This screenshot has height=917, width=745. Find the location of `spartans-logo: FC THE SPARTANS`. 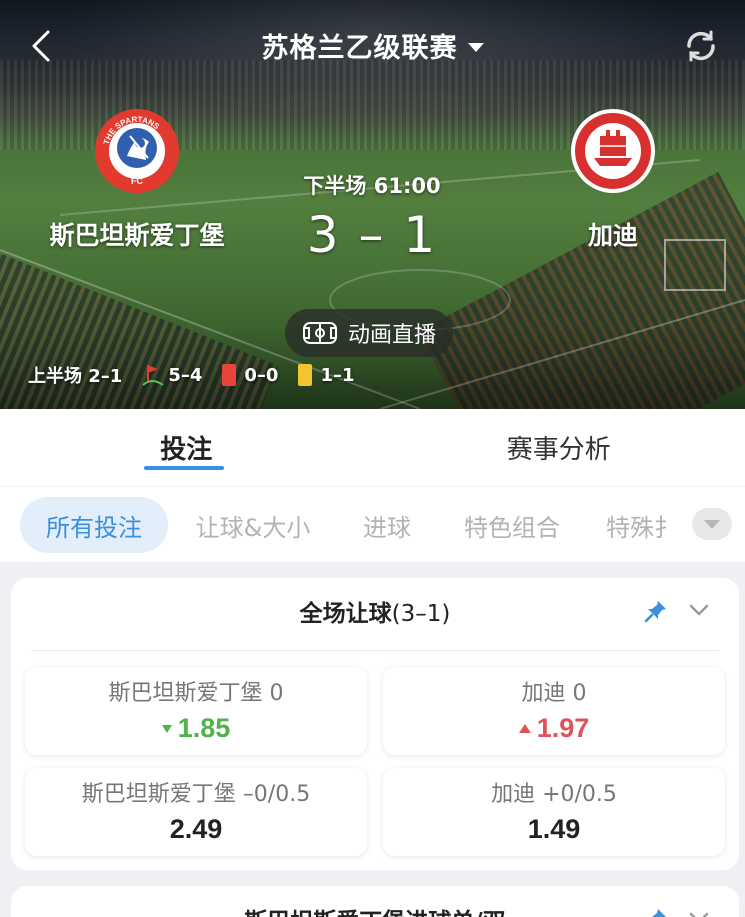

spartans-logo: FC THE SPARTANS is located at coordinates (137, 151).